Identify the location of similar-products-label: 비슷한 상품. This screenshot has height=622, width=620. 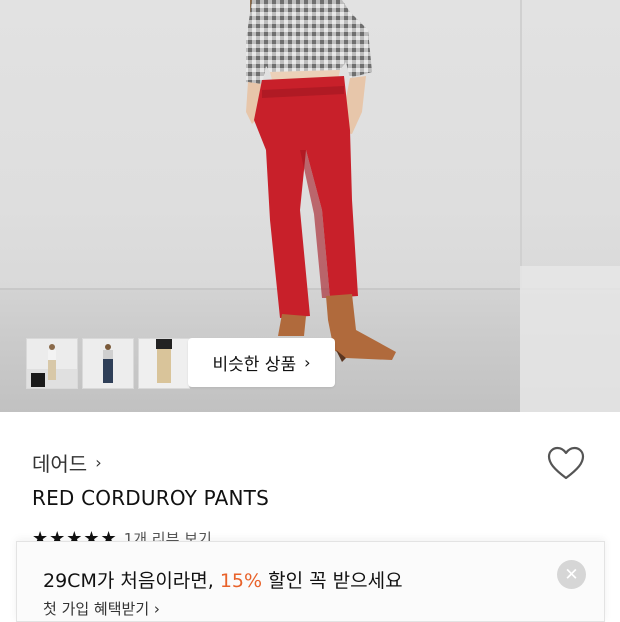
(254, 365).